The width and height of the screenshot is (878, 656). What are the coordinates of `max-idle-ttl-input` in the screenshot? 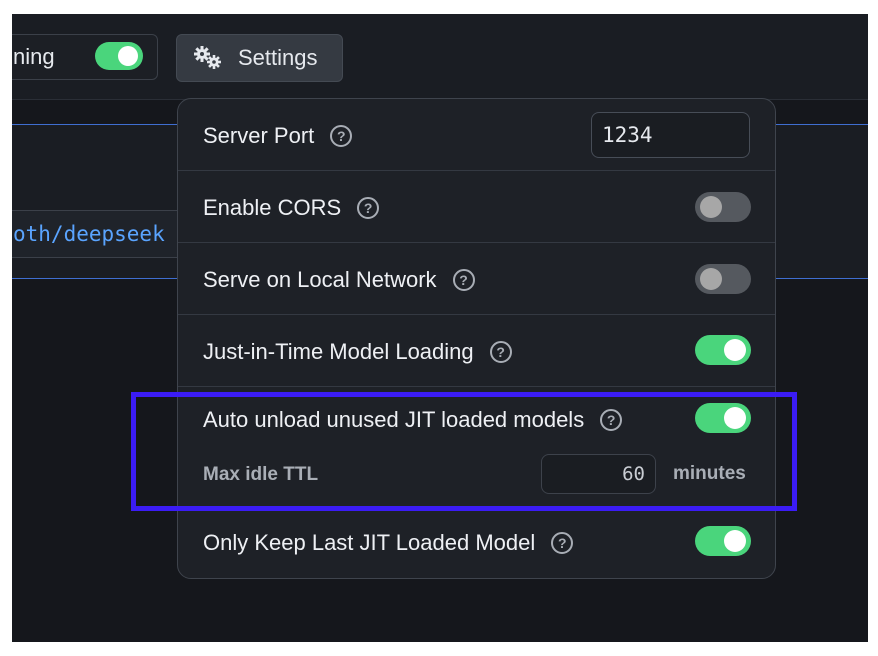 It's located at (598, 474).